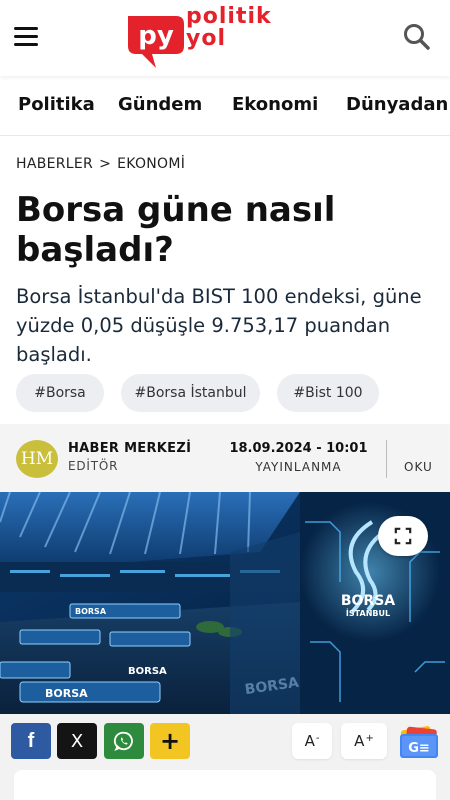  I want to click on article-title: Borsa güne nasıl başladı?, so click(176, 230).